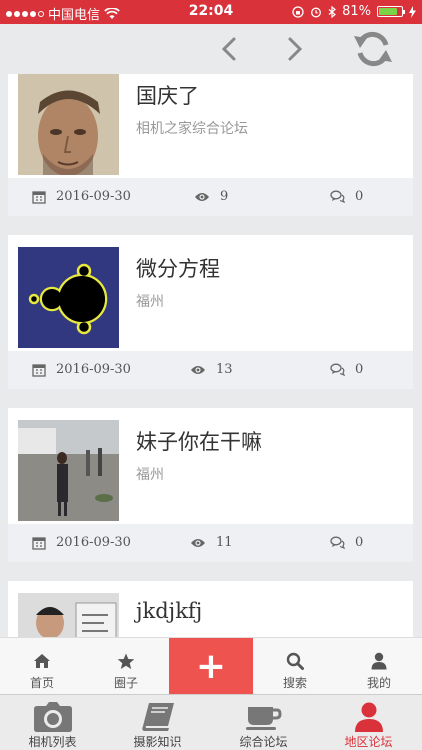 This screenshot has width=422, height=750. I want to click on app-bottom-nav: 相机列表 摄影知识 综合论坛 地区论坛, so click(211, 722).